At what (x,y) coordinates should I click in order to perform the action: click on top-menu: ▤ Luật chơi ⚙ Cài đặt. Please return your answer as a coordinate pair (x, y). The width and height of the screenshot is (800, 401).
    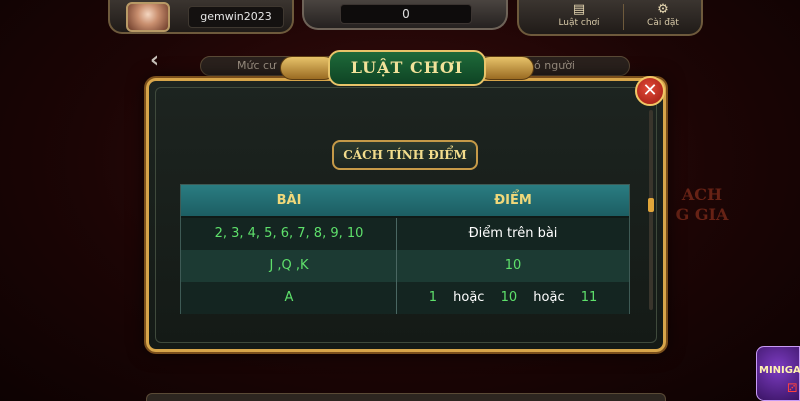
    Looking at the image, I should click on (610, 18).